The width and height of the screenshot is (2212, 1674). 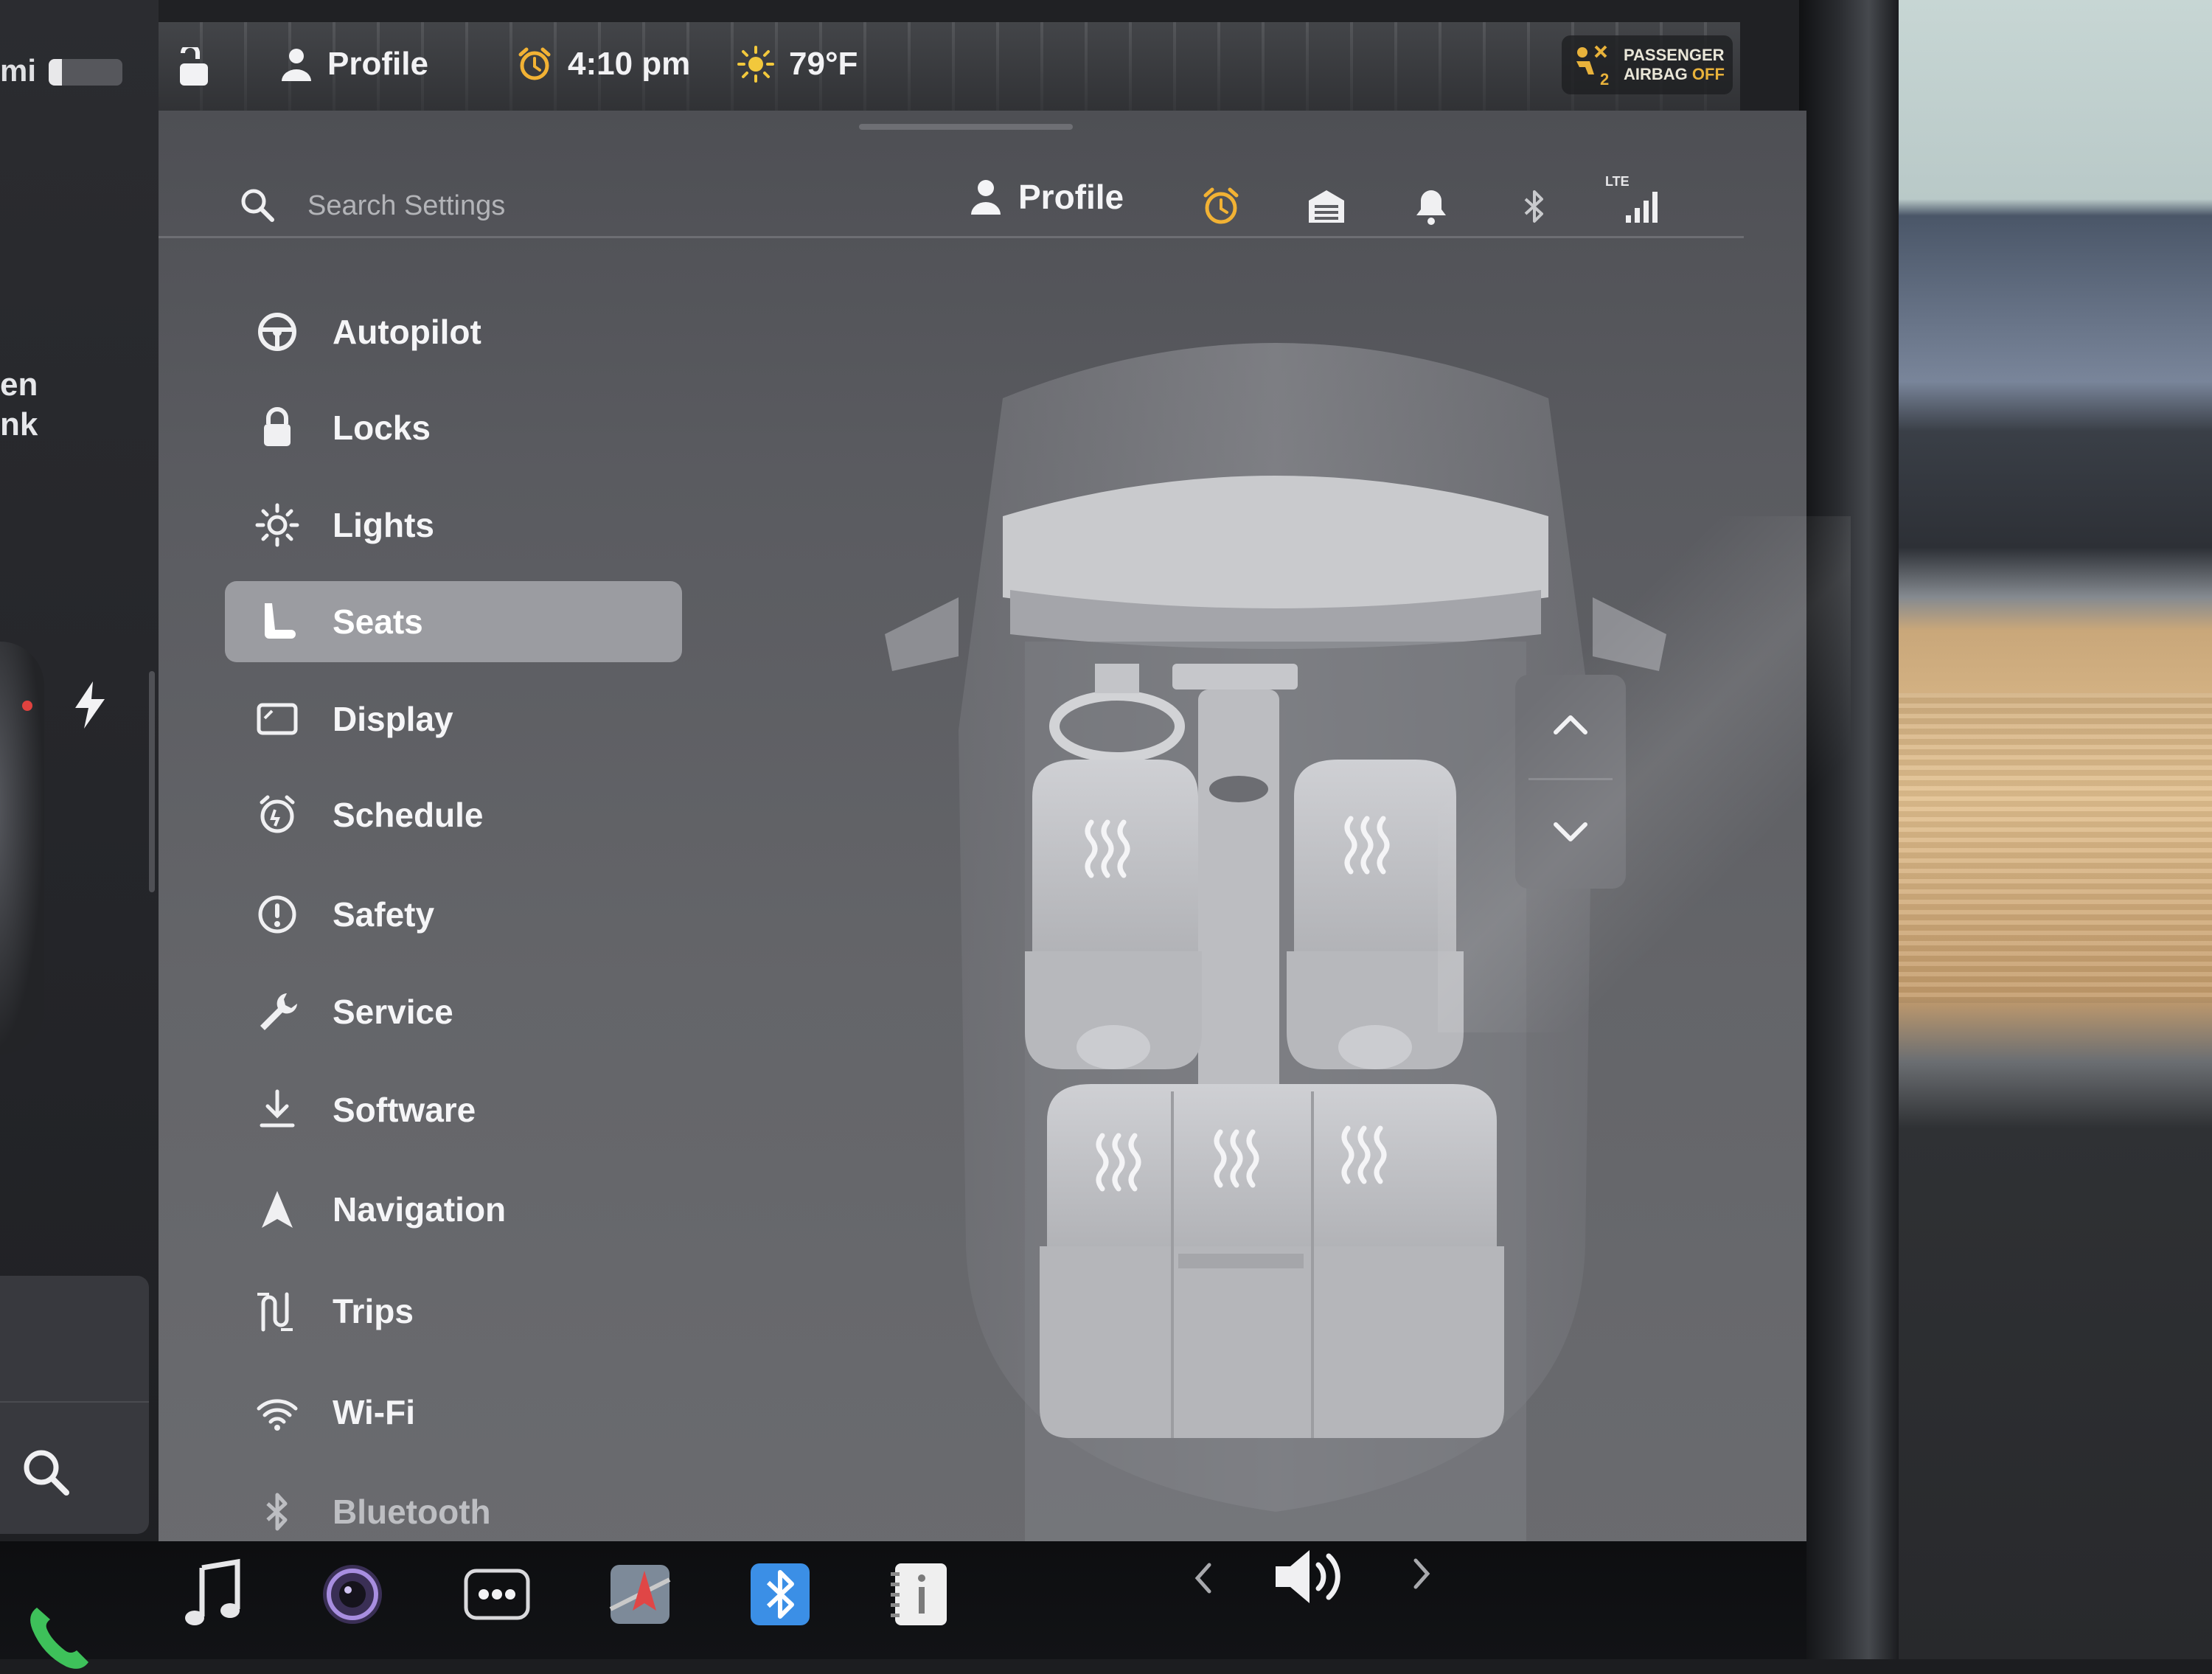 I want to click on seat-scroll-control, so click(x=1570, y=782).